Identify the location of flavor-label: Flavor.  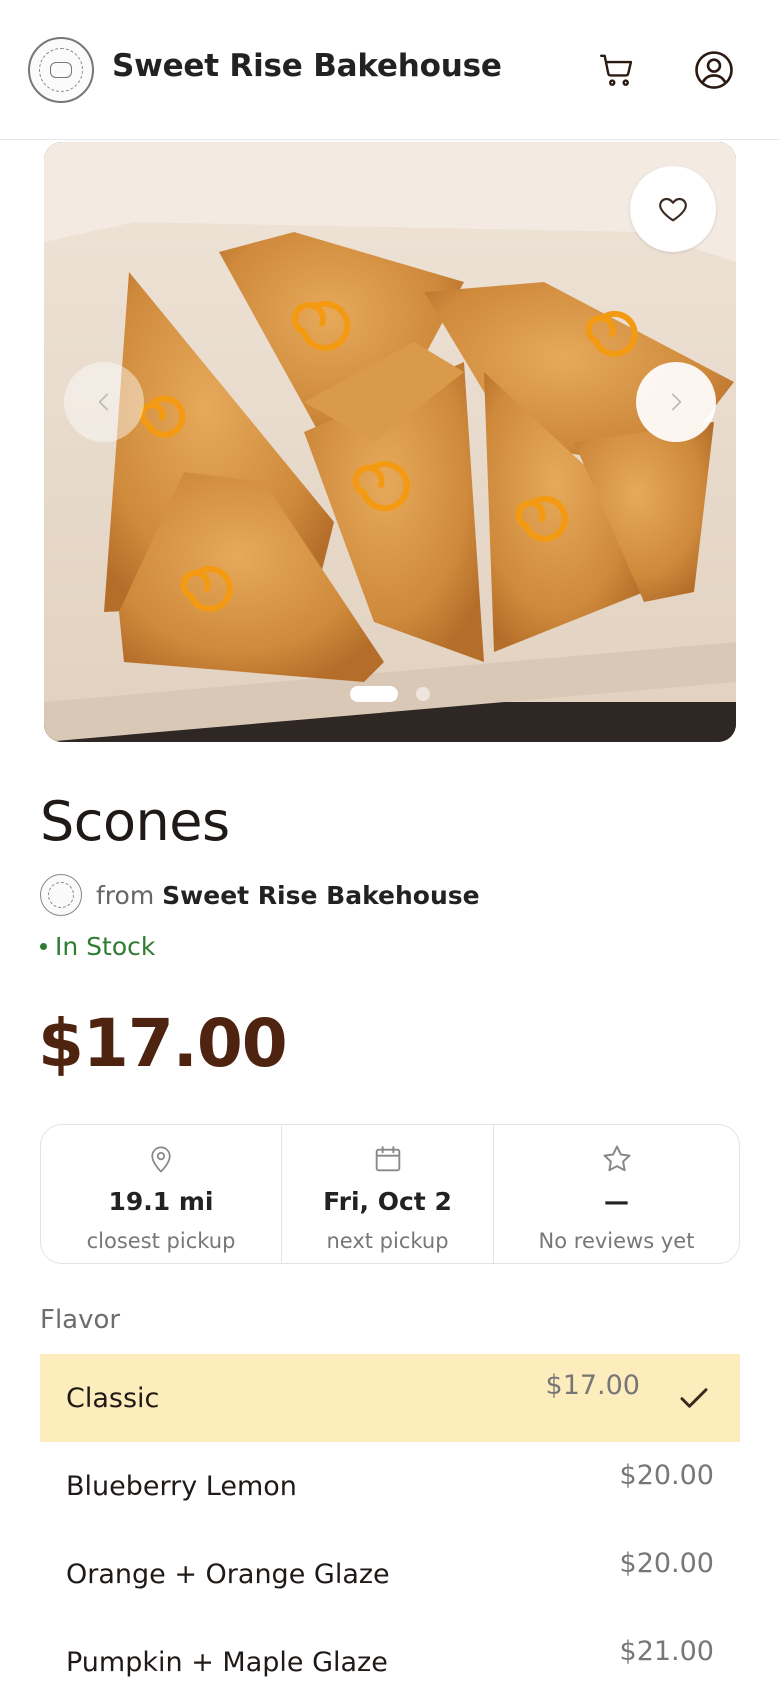
(80, 1320).